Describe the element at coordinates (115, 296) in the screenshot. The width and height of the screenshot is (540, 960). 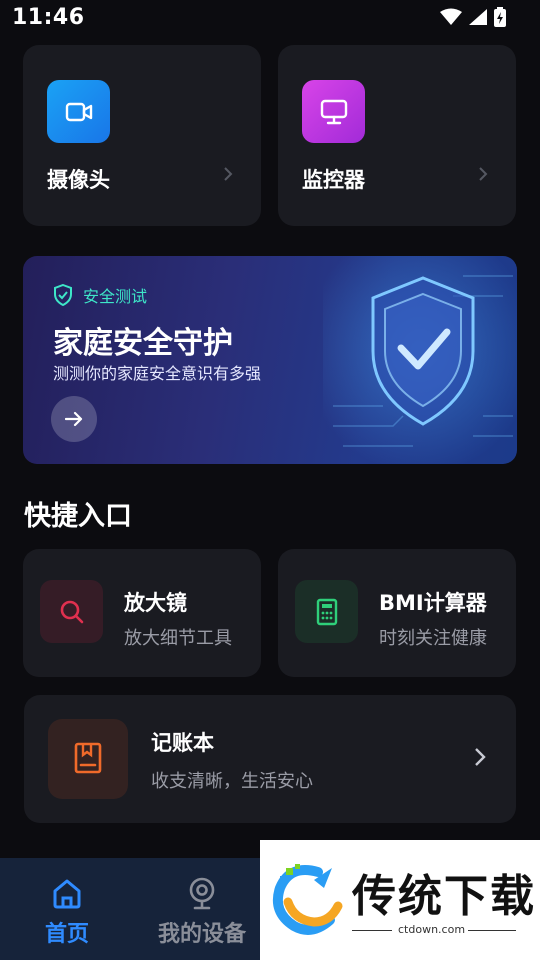
I see `banner-tag-label: 安全测试` at that location.